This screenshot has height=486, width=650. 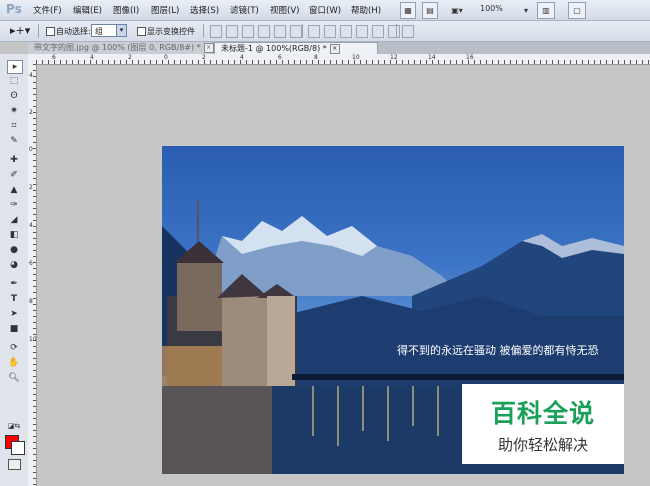 I want to click on distribute-bottom-icon, so click(x=346, y=31).